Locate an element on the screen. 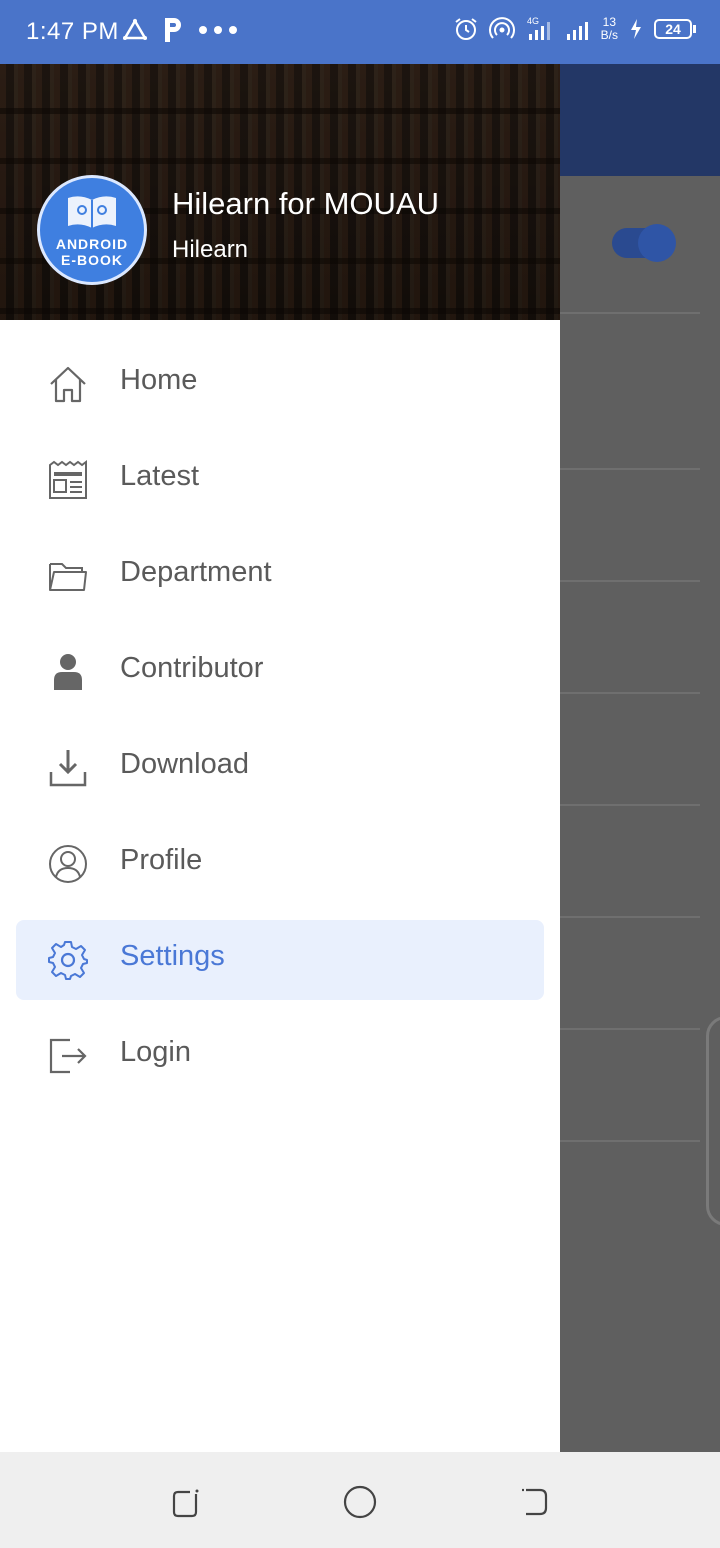 This screenshot has width=720, height=1548. background-toggle is located at coordinates (644, 243).